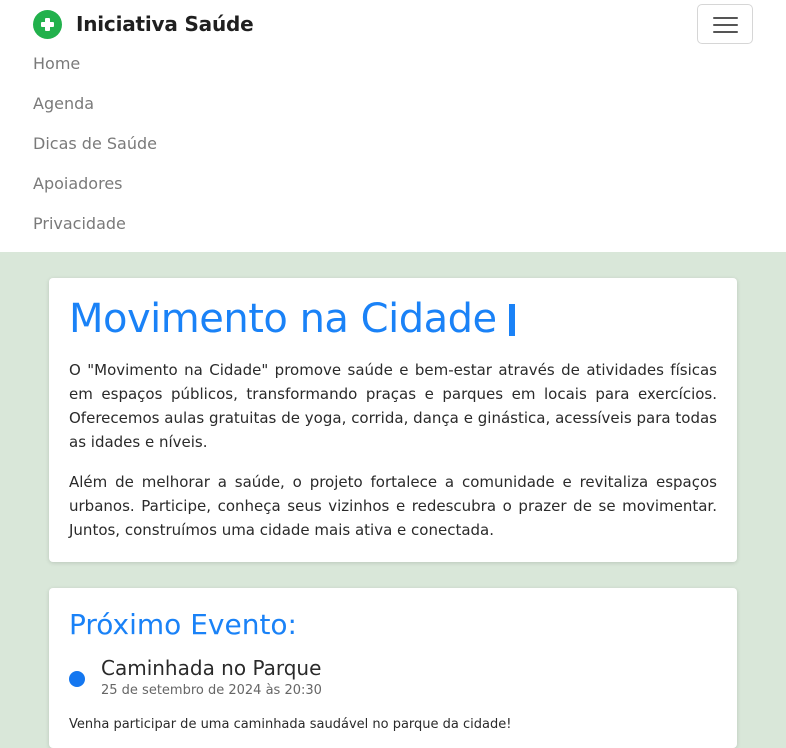  I want to click on hero-title-text: Movimento na Cidade, so click(283, 319).